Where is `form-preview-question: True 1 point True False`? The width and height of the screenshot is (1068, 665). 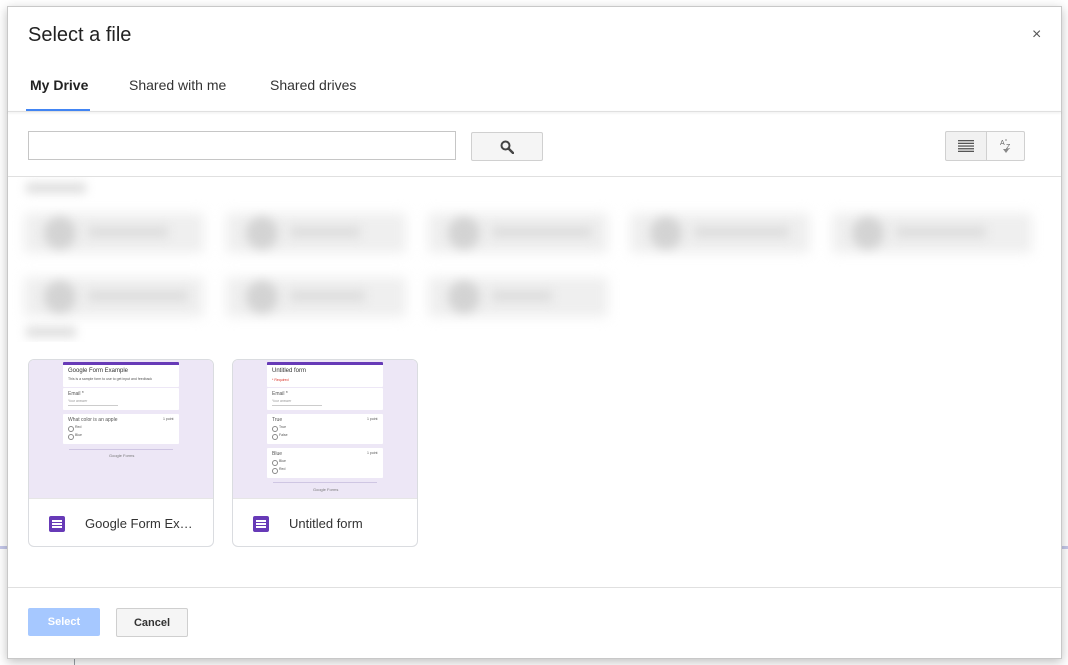 form-preview-question: True 1 point True False is located at coordinates (325, 429).